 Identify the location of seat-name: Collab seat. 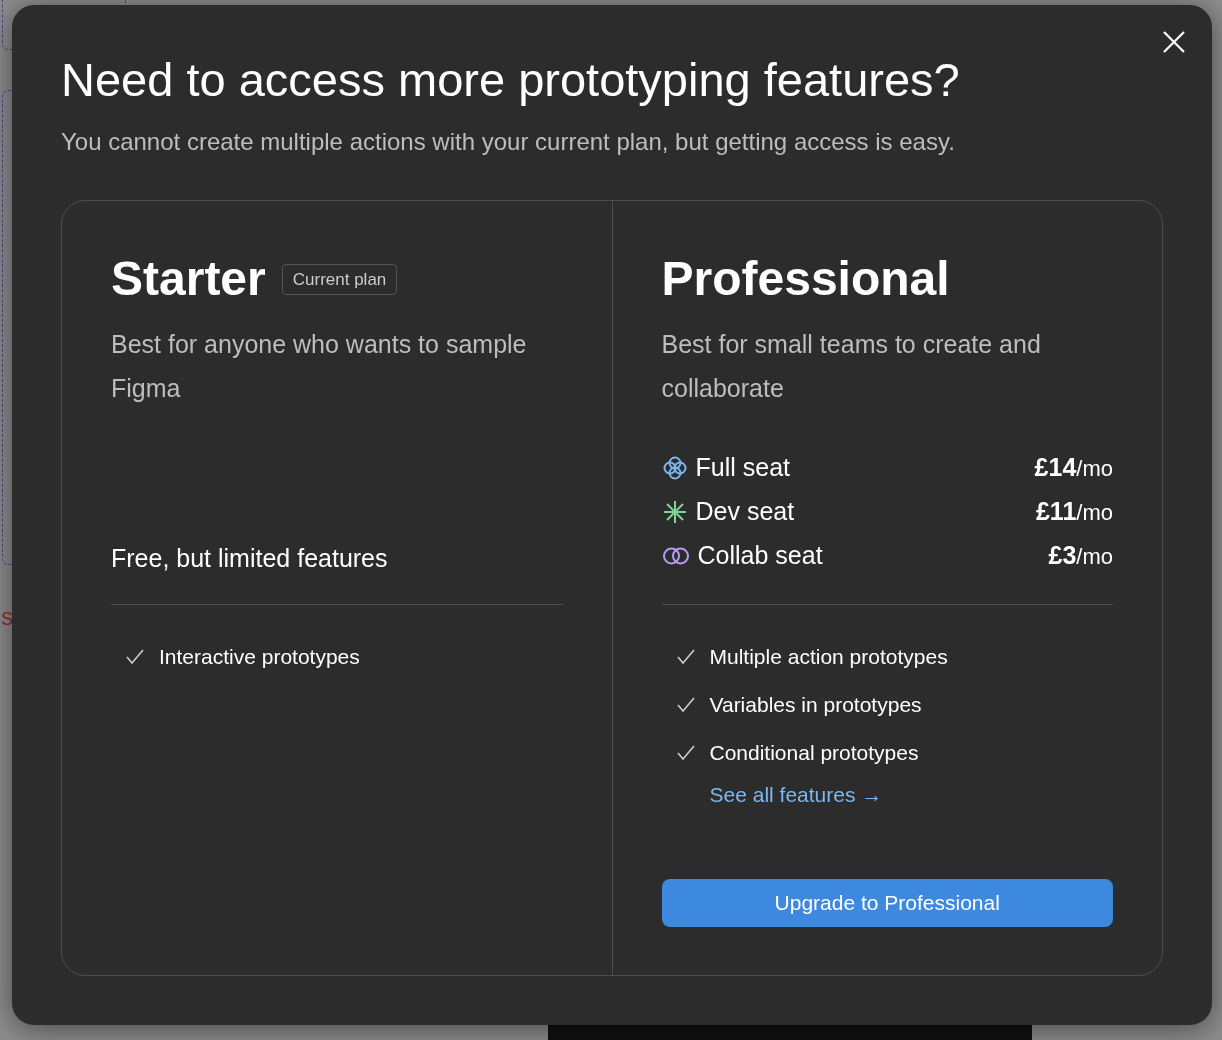
(760, 556).